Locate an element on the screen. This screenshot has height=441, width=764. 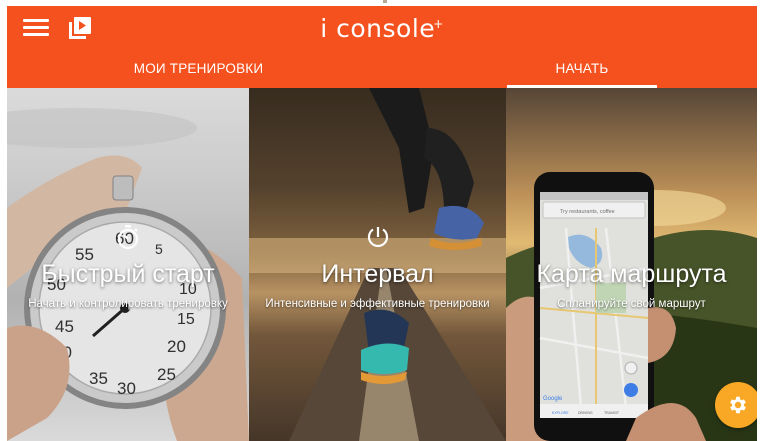
brand-name: i console is located at coordinates (378, 28).